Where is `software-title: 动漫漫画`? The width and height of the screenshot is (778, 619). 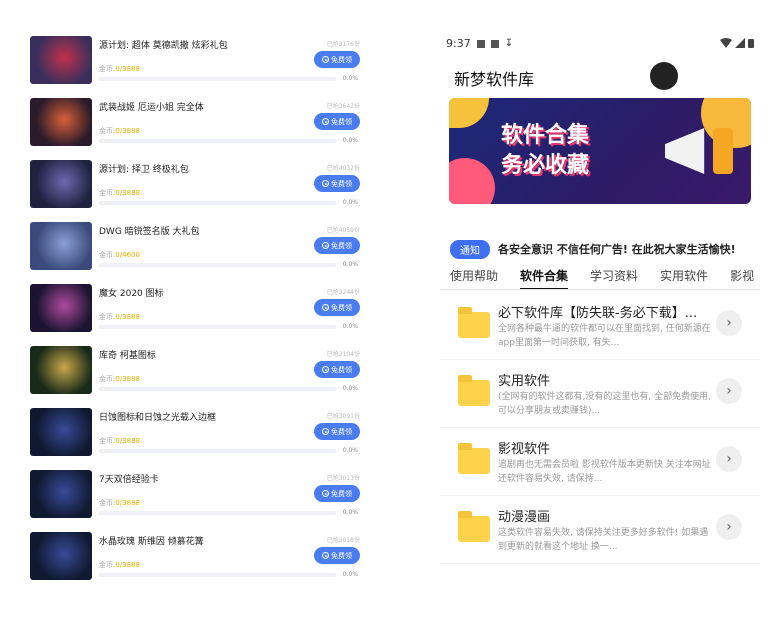 software-title: 动漫漫画 is located at coordinates (524, 517).